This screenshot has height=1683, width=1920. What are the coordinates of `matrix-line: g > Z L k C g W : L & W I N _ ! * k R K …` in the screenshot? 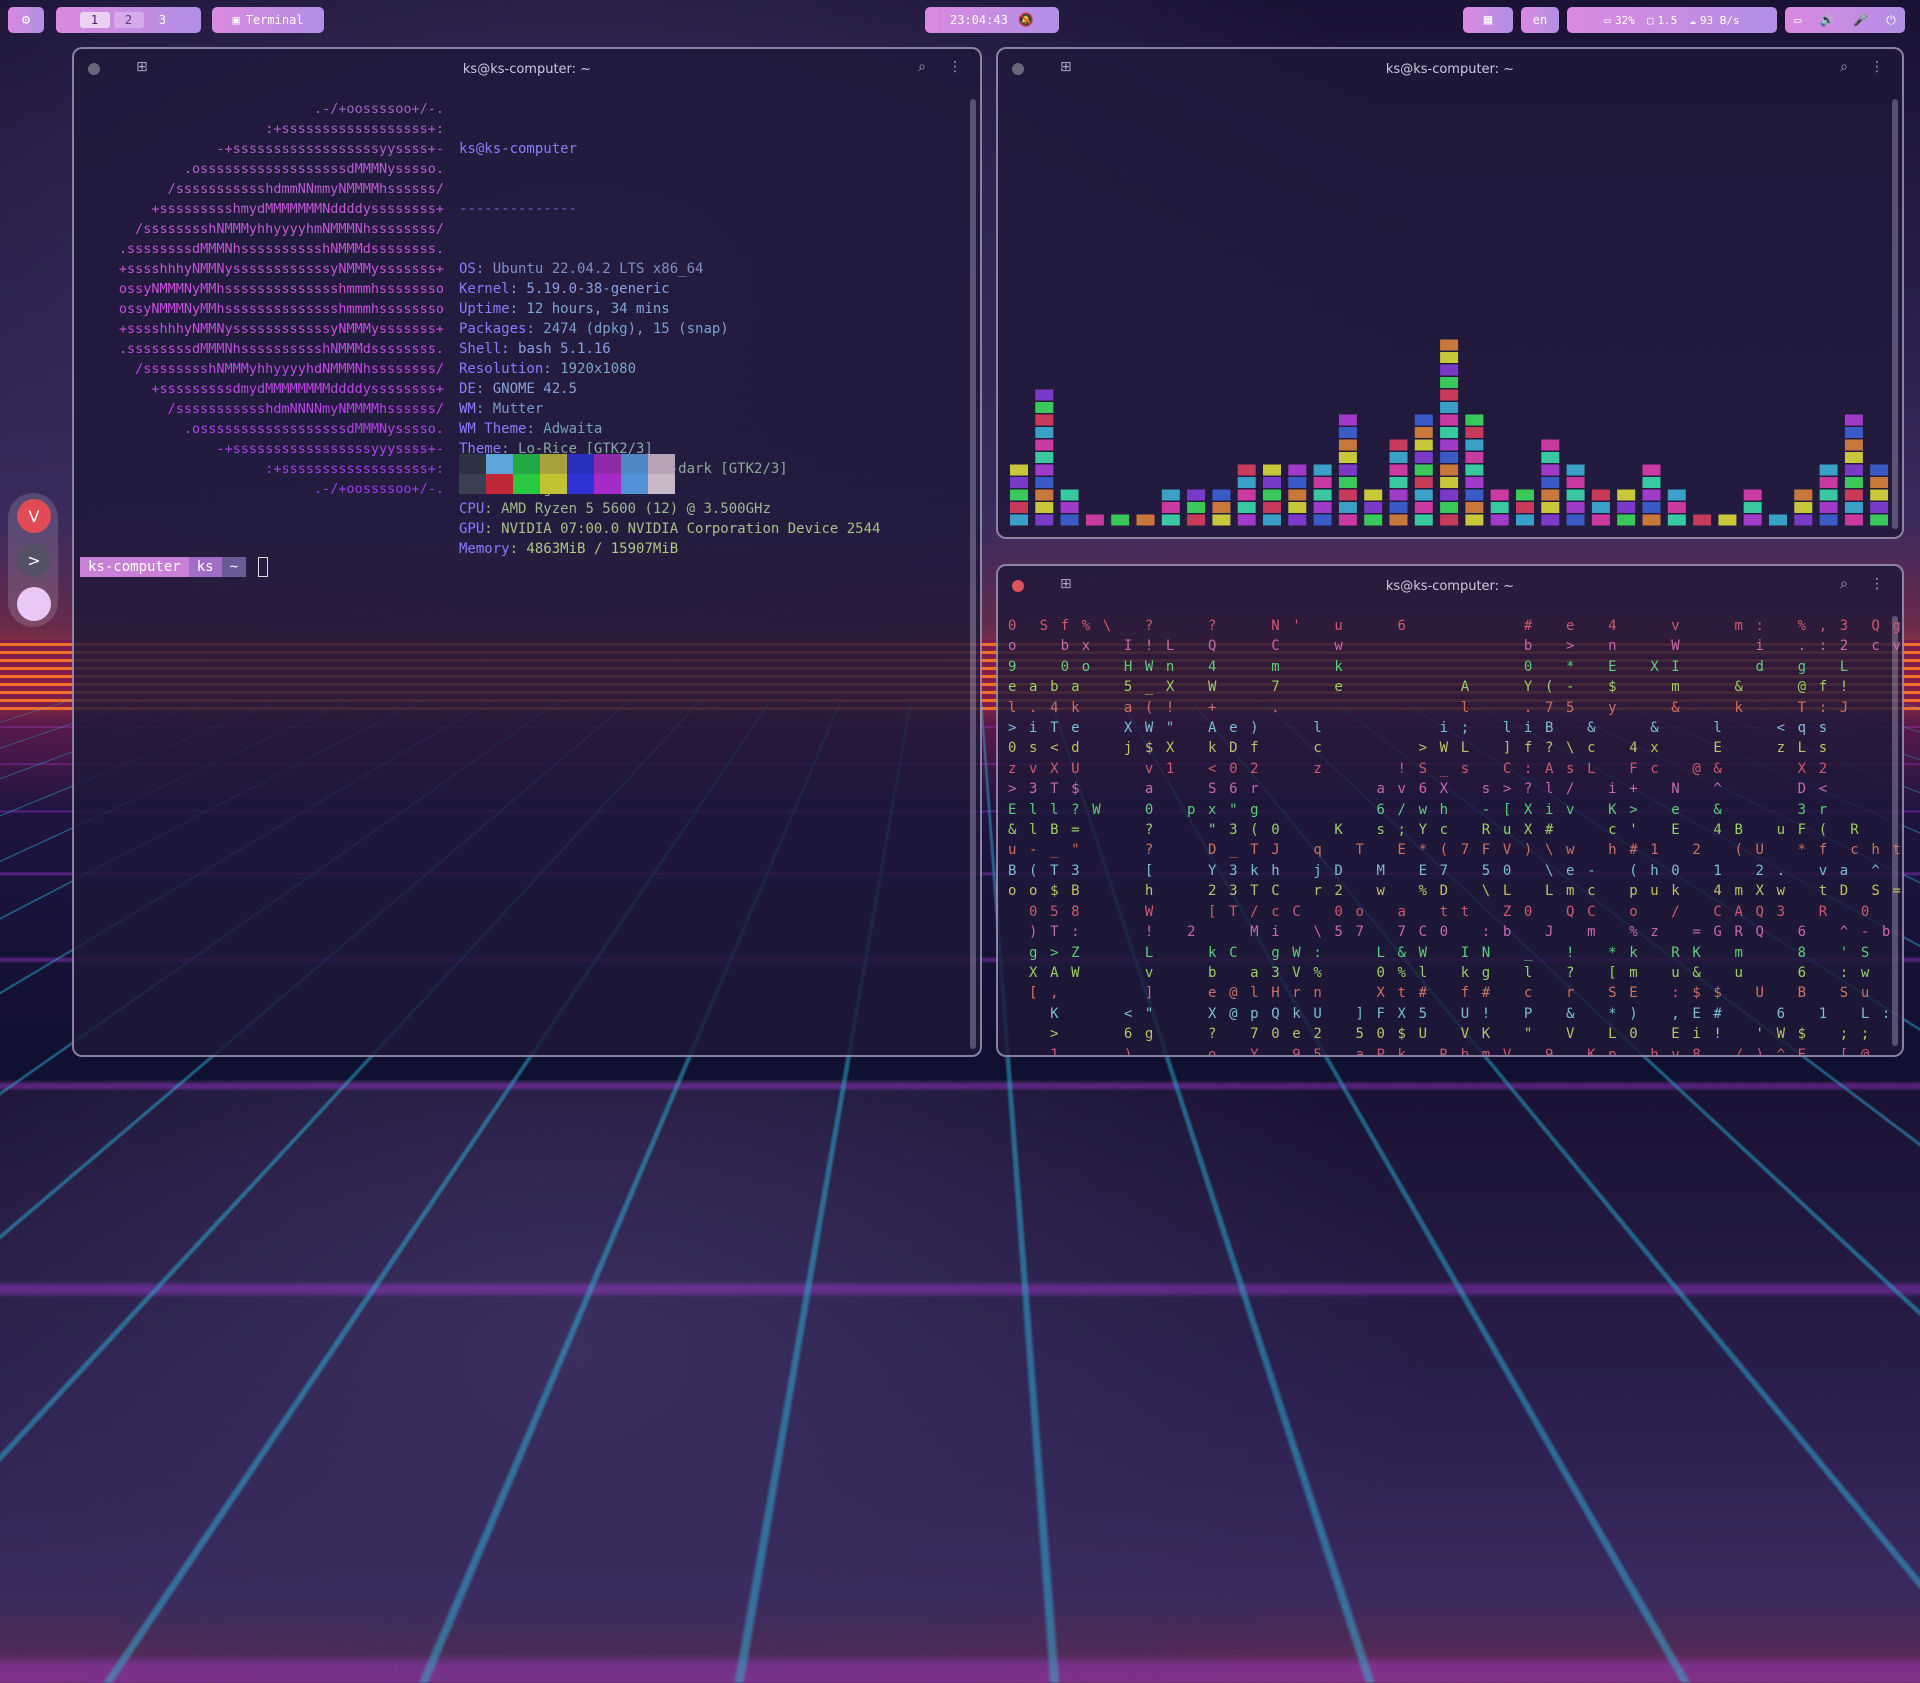 It's located at (1450, 953).